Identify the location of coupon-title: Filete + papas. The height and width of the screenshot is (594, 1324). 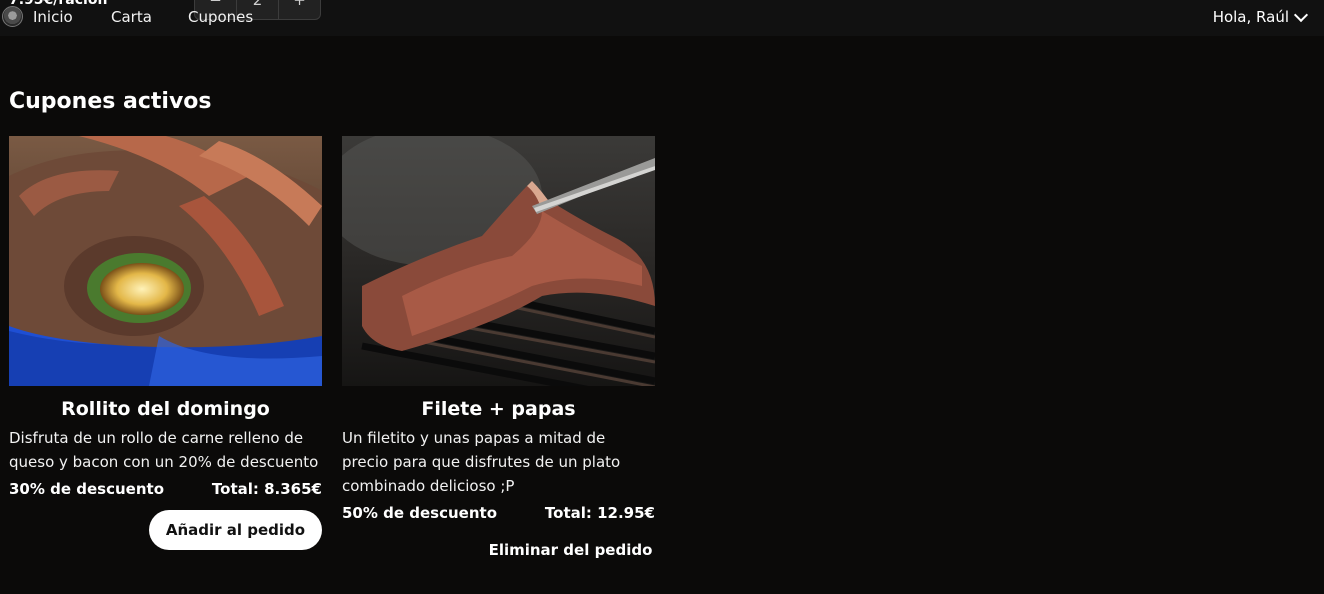
(498, 409).